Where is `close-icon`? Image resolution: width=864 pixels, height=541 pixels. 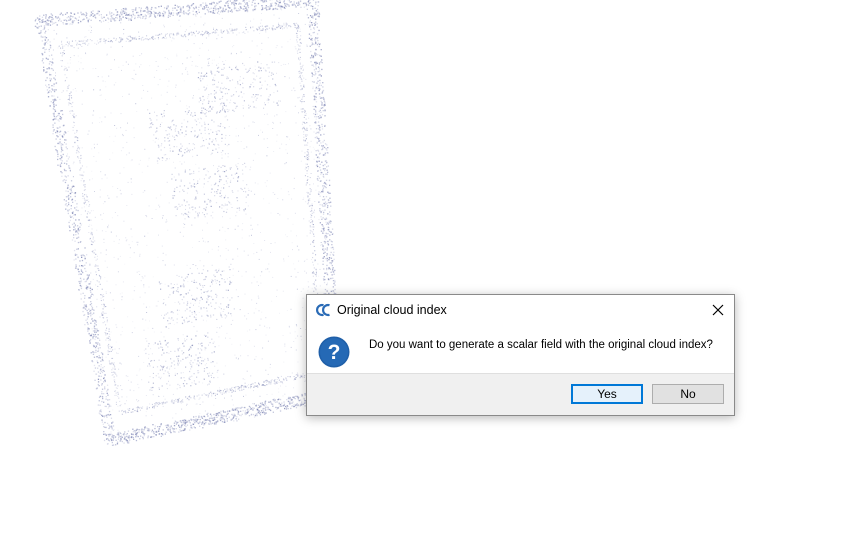 close-icon is located at coordinates (718, 310).